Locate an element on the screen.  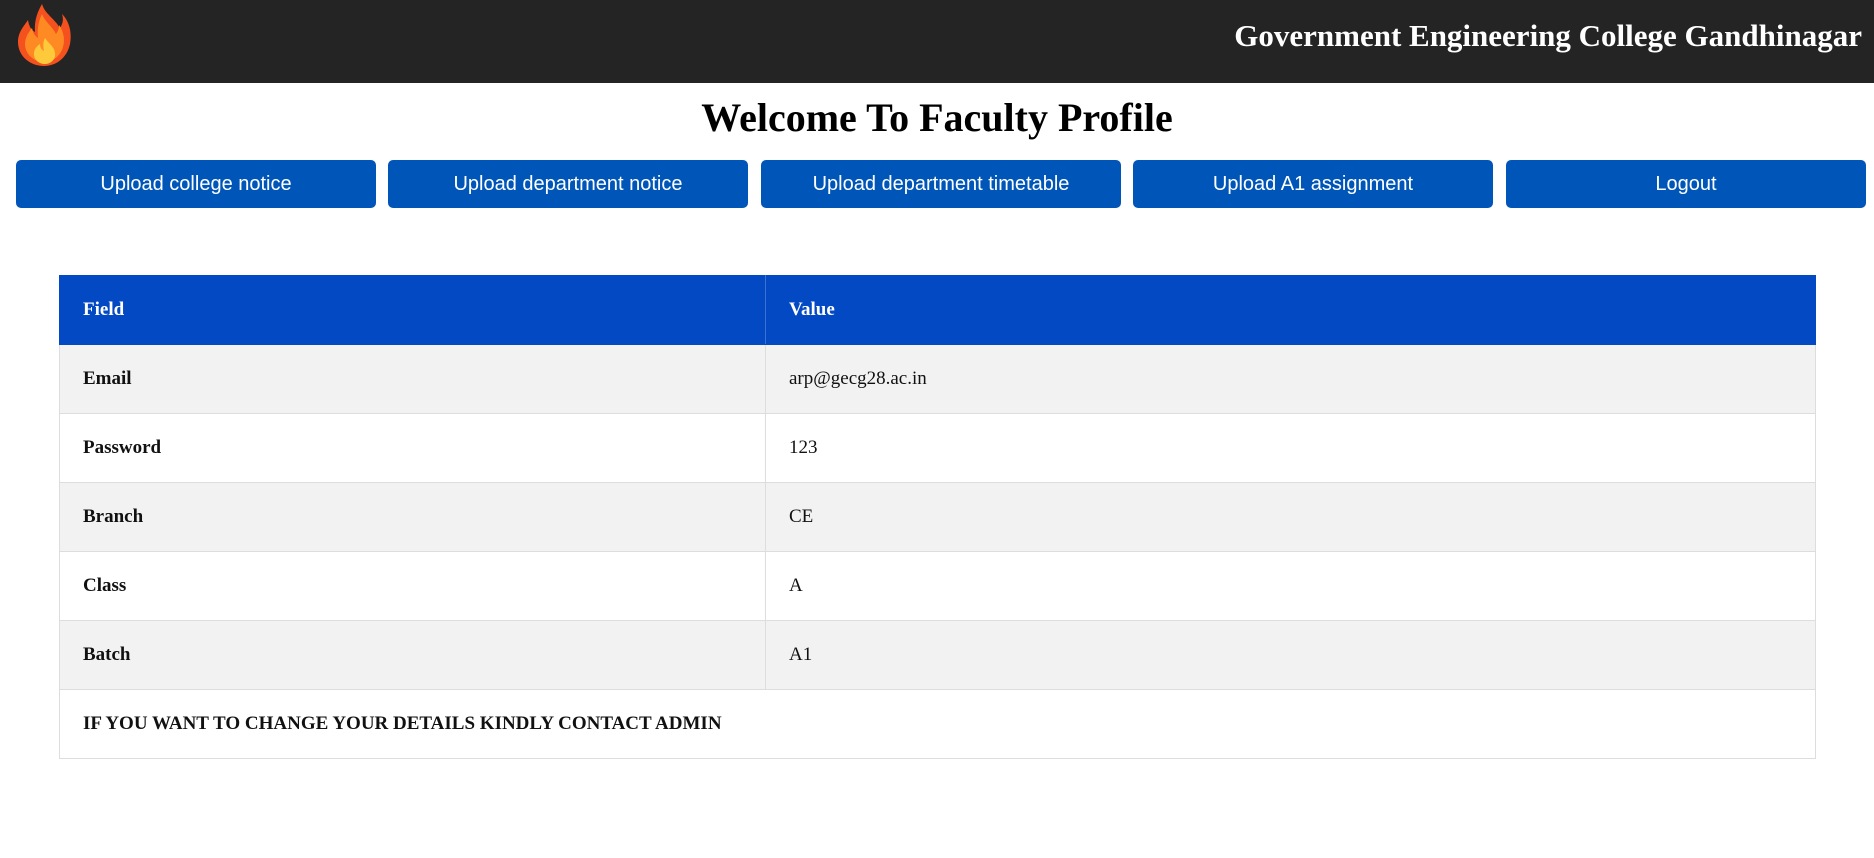
field-value-password: 123 is located at coordinates (1290, 448).